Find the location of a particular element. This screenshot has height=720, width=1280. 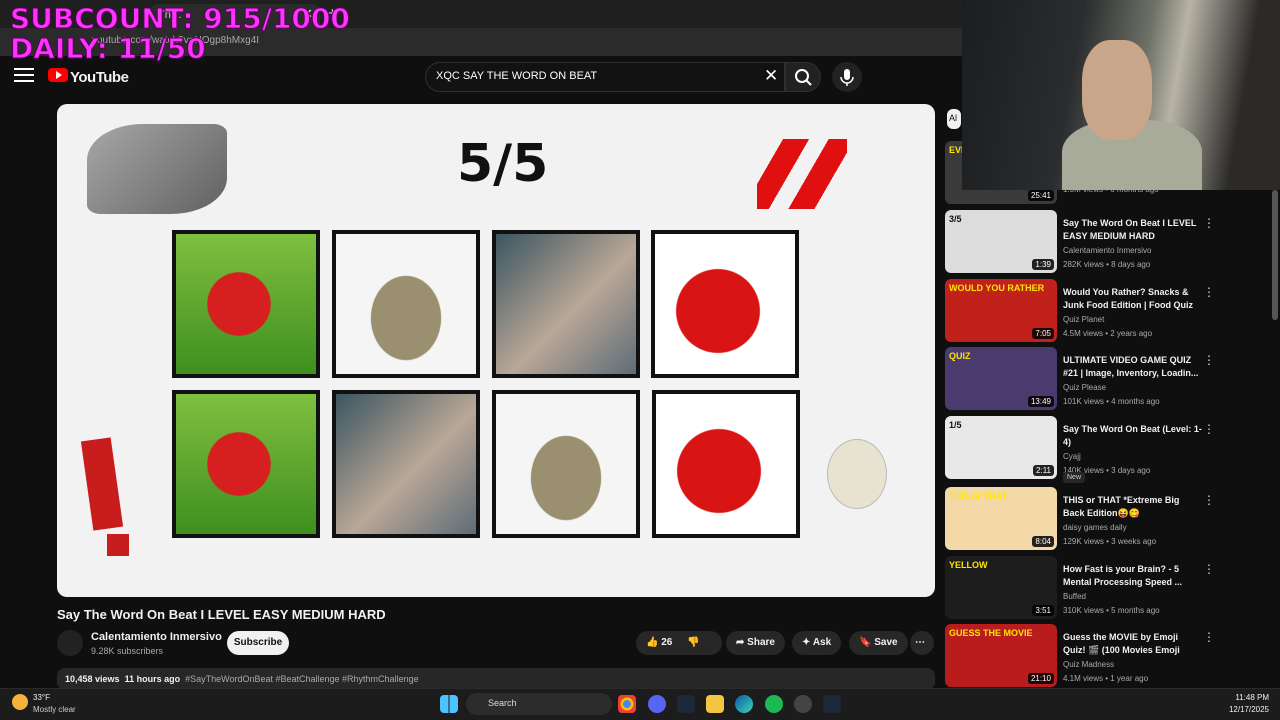

video-duration: 7:05 is located at coordinates (1043, 333).